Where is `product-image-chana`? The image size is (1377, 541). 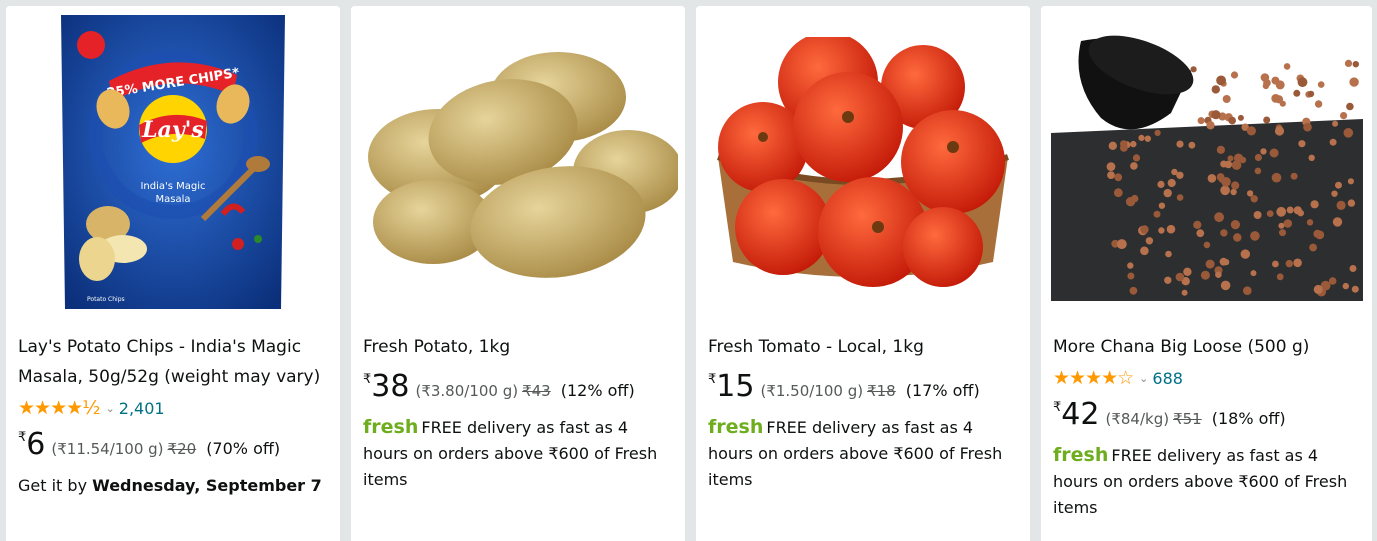 product-image-chana is located at coordinates (1206, 162).